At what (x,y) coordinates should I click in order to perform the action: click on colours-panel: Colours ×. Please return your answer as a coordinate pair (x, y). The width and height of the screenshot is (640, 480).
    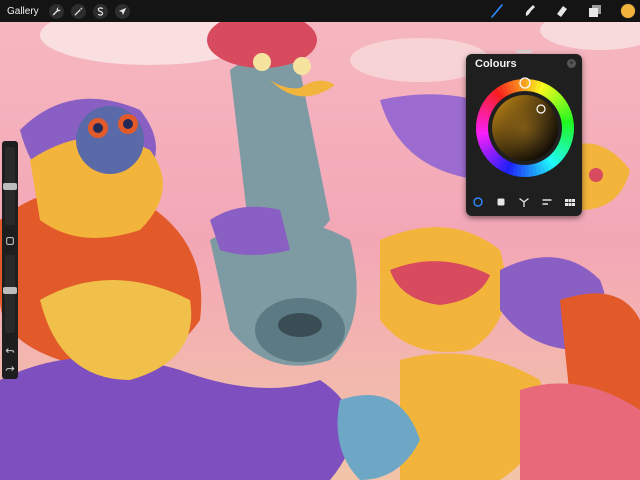
    Looking at the image, I should click on (524, 133).